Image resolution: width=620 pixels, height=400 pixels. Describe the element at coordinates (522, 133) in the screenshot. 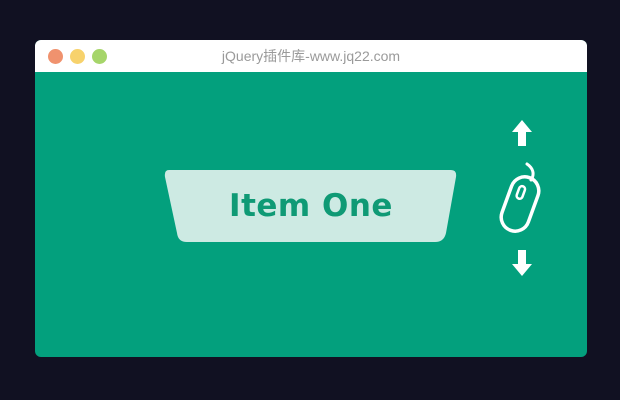

I see `arrow-up-icon` at that location.